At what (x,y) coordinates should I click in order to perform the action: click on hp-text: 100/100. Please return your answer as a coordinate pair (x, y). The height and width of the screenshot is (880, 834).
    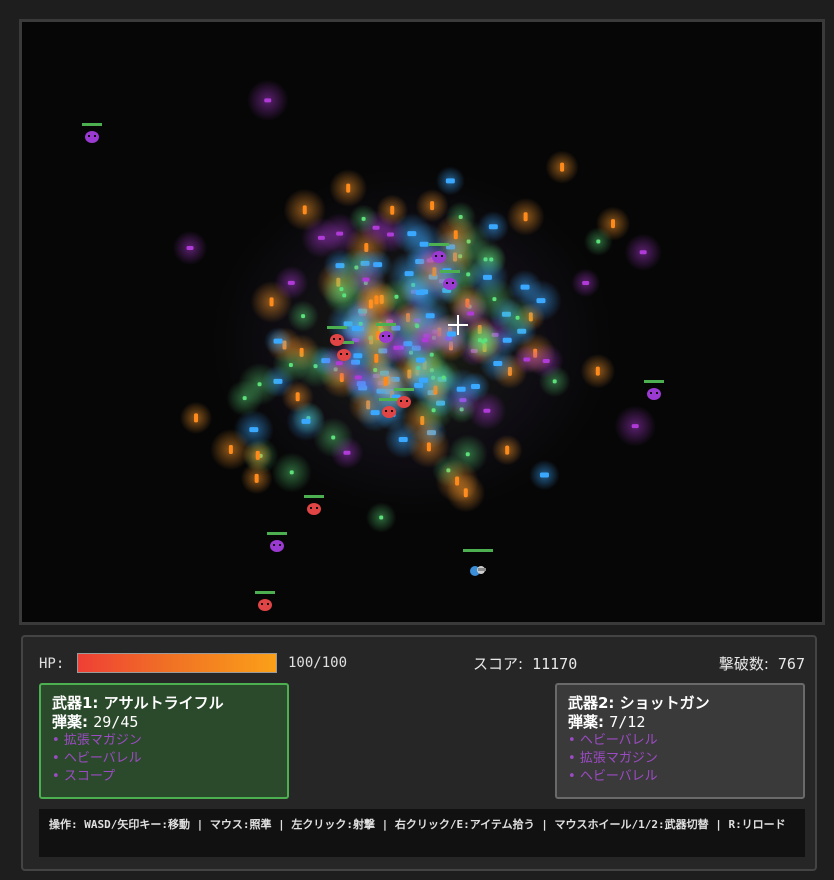
    Looking at the image, I should click on (318, 663).